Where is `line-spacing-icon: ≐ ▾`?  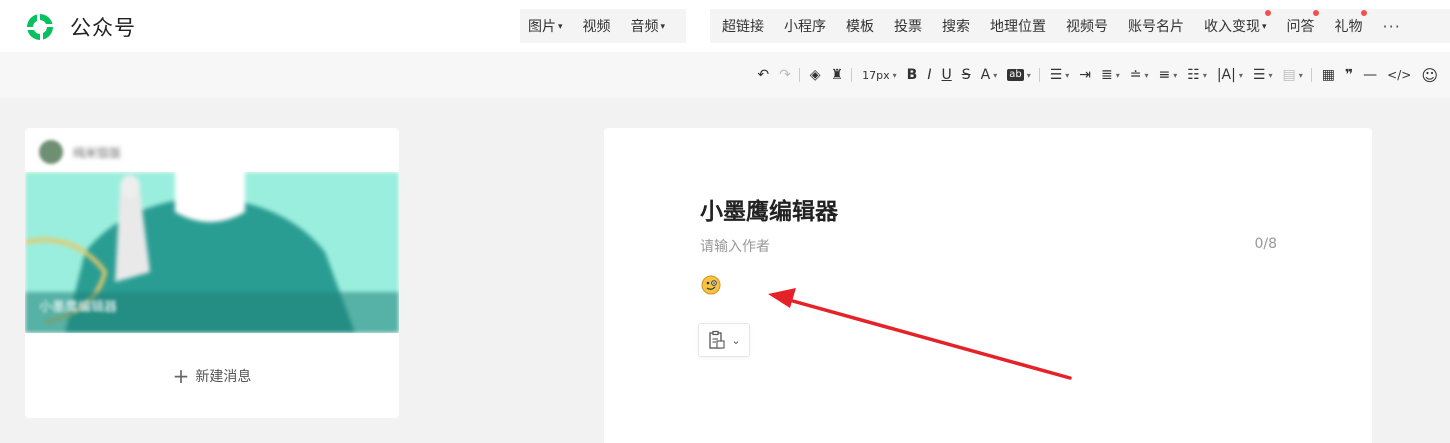 line-spacing-icon: ≐ ▾ is located at coordinates (1139, 75).